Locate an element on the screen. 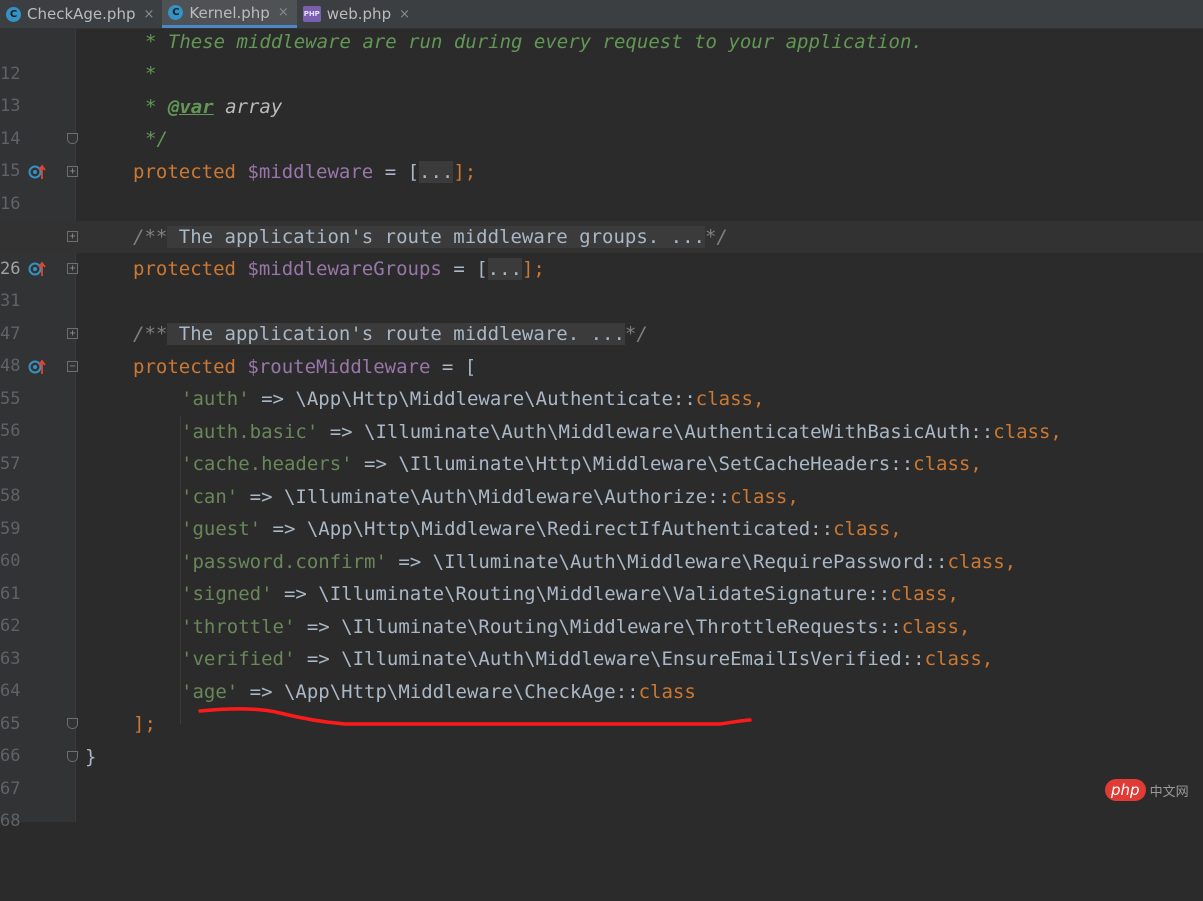 The width and height of the screenshot is (1203, 901). watermark-text: 中文网 is located at coordinates (1169, 792).